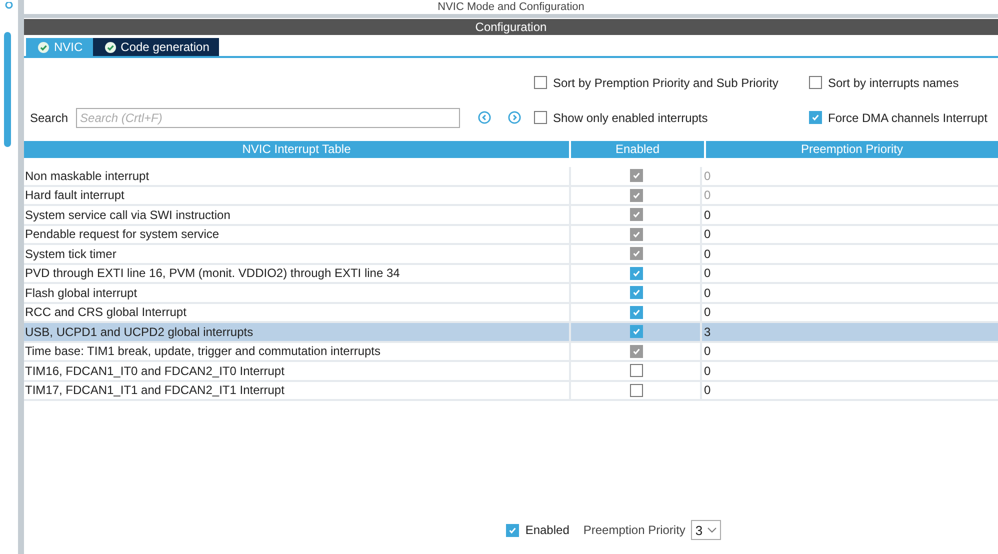 The width and height of the screenshot is (998, 554). I want to click on interrupt-name: TIM16, FDCAN1_IT0 and FDCAN2_IT0 Interrupt, so click(155, 371).